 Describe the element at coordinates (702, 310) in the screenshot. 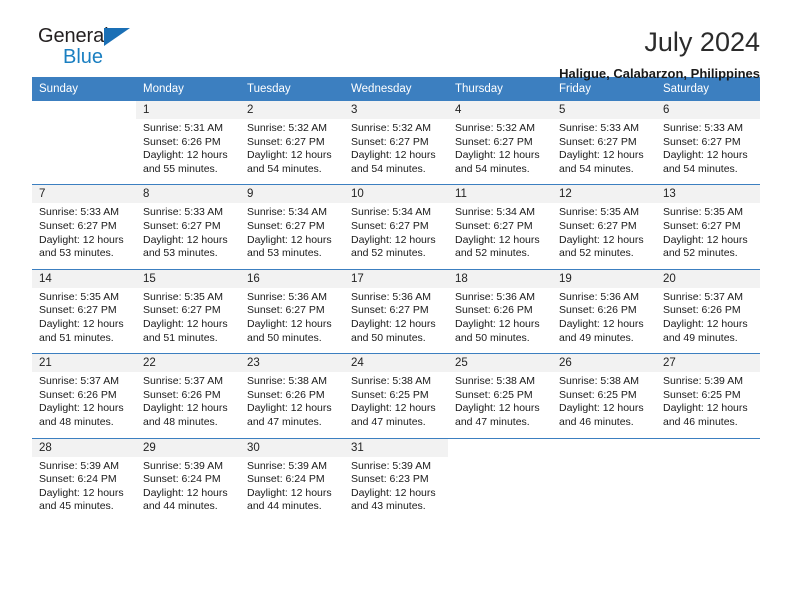

I see `sunset-text: Sunset: 6:26 PM` at that location.